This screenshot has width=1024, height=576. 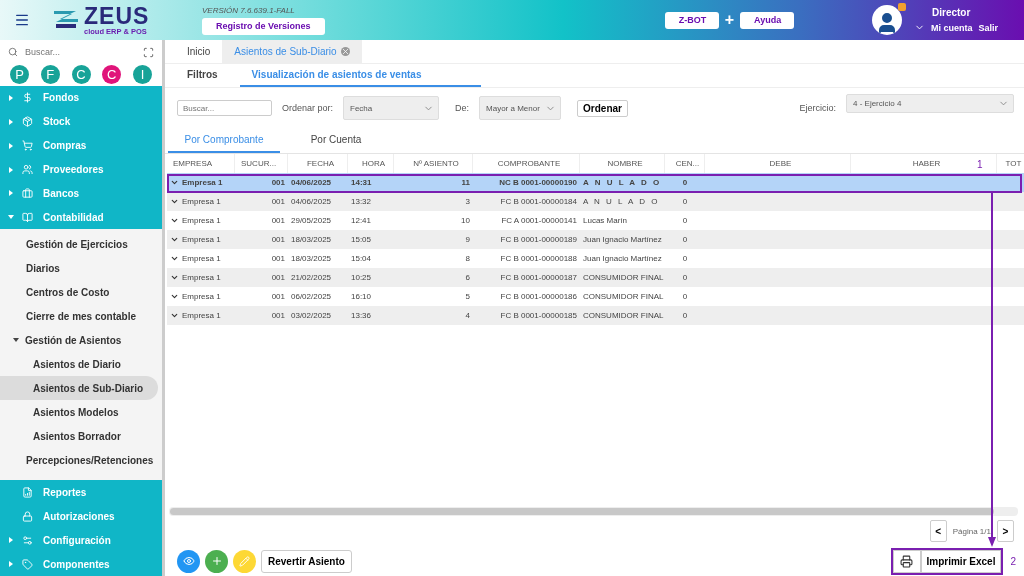 I want to click on table-cell-text: 21/02/2025, so click(x=311, y=277).